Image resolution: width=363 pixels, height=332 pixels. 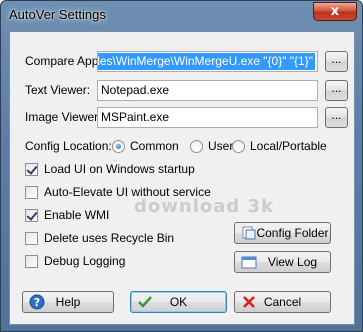 I want to click on watermark-logo: download 3k, so click(x=204, y=206).